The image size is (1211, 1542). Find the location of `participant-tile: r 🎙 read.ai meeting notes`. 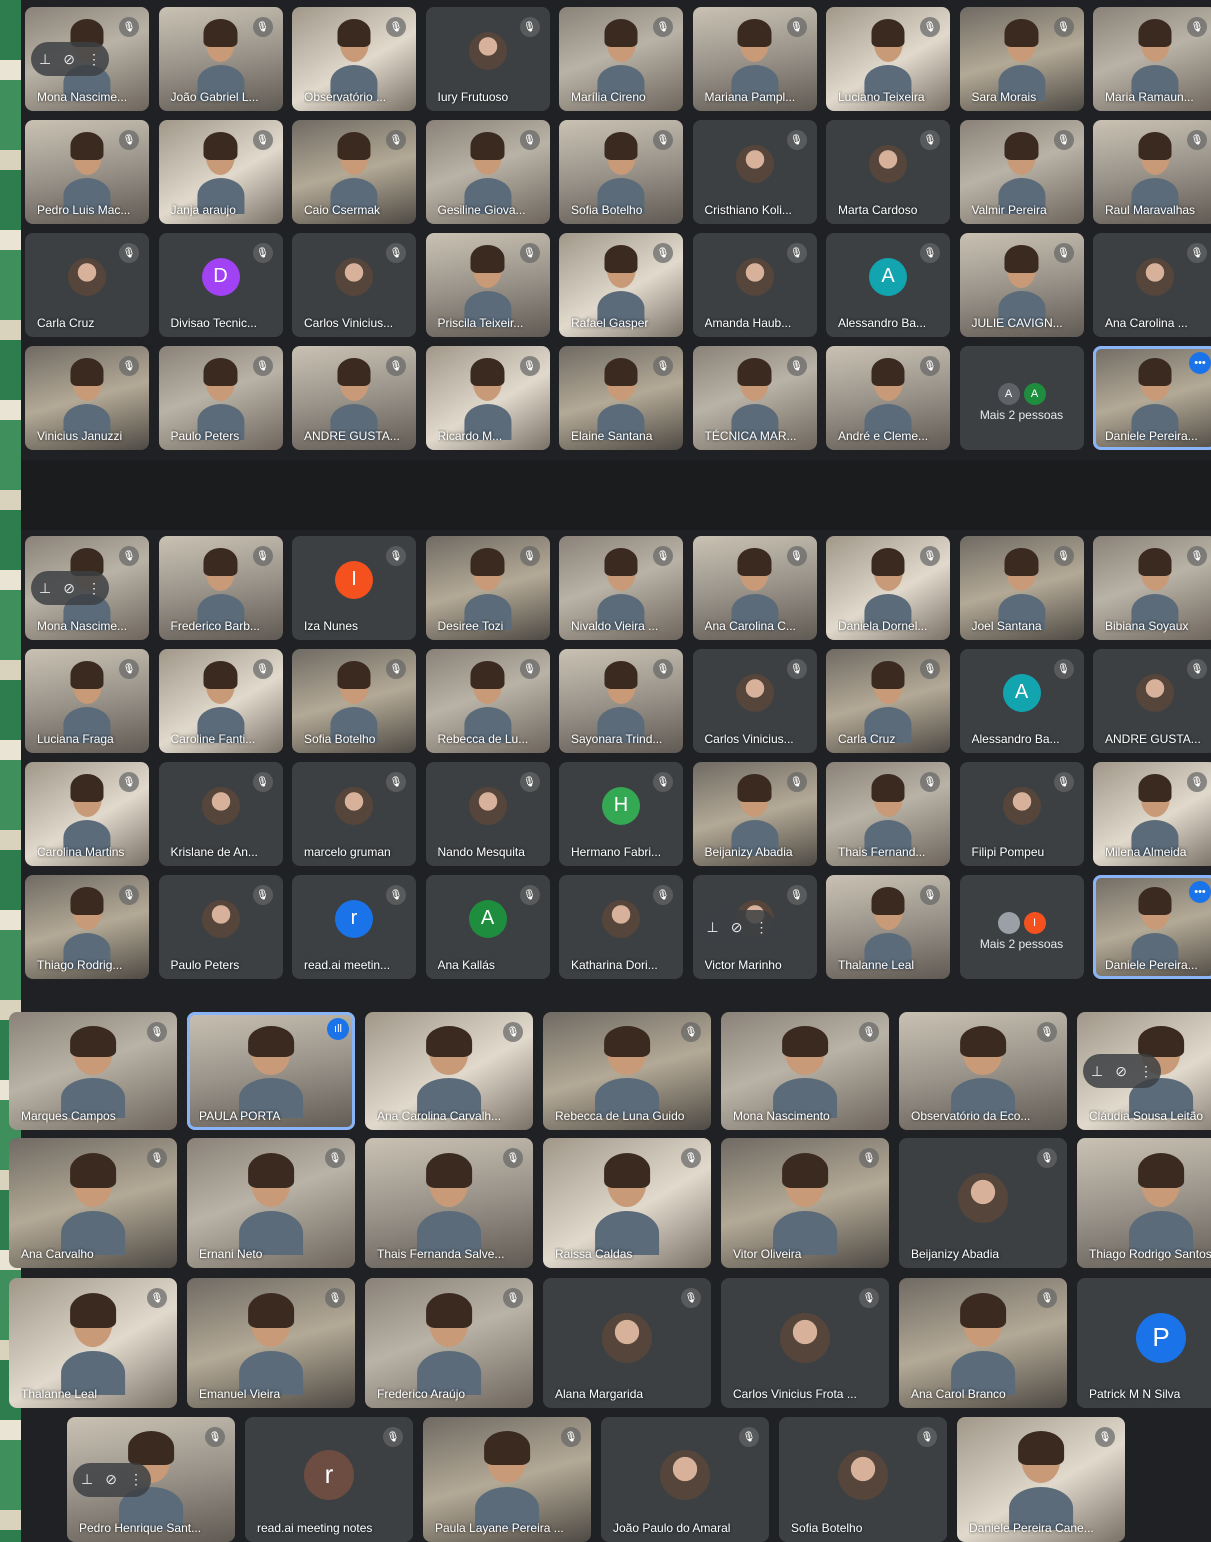

participant-tile: r 🎙 read.ai meeting notes is located at coordinates (329, 1479).